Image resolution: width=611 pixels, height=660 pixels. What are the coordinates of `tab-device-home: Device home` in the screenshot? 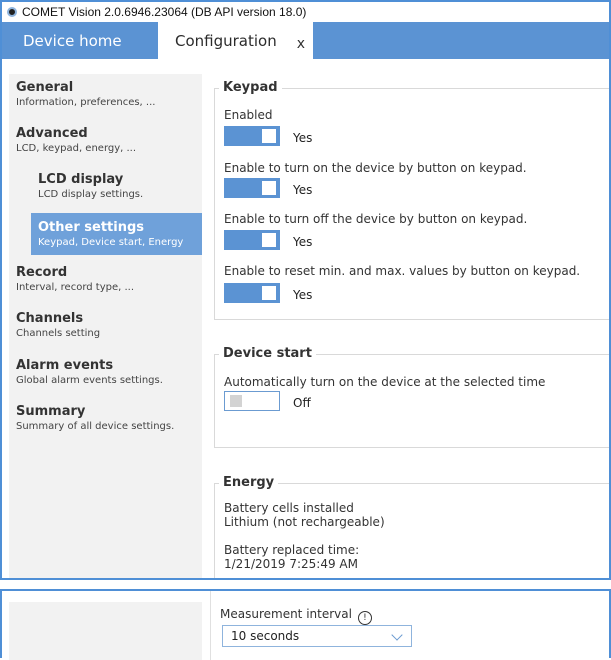 It's located at (80, 40).